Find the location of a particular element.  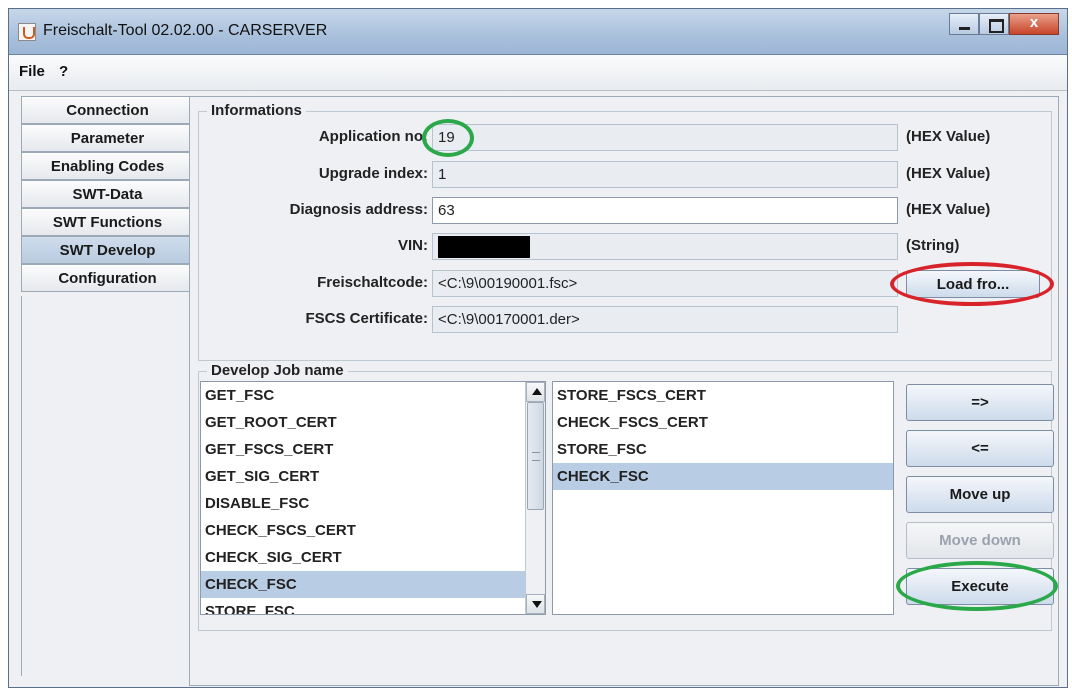

list-item: CHECK_SIG_CERT is located at coordinates (373, 557).